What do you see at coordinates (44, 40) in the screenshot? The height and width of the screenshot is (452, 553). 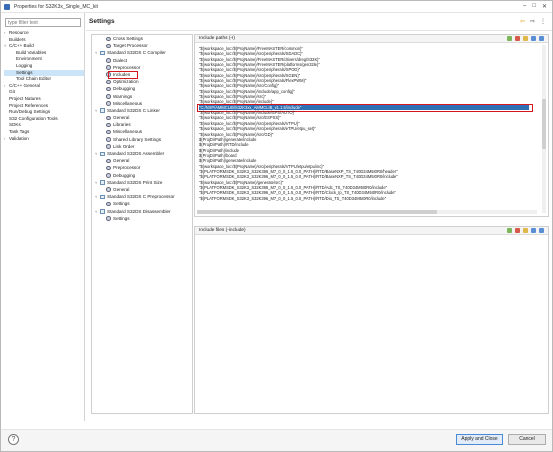 I see `nav-item: Builders` at bounding box center [44, 40].